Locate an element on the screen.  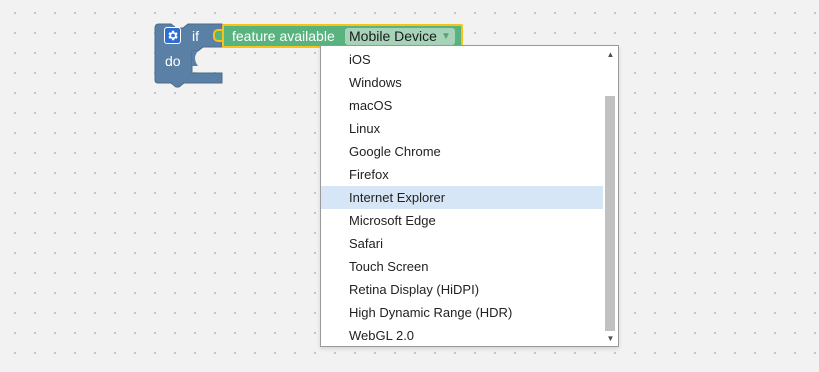
menu-item-safari: Safari is located at coordinates (462, 243).